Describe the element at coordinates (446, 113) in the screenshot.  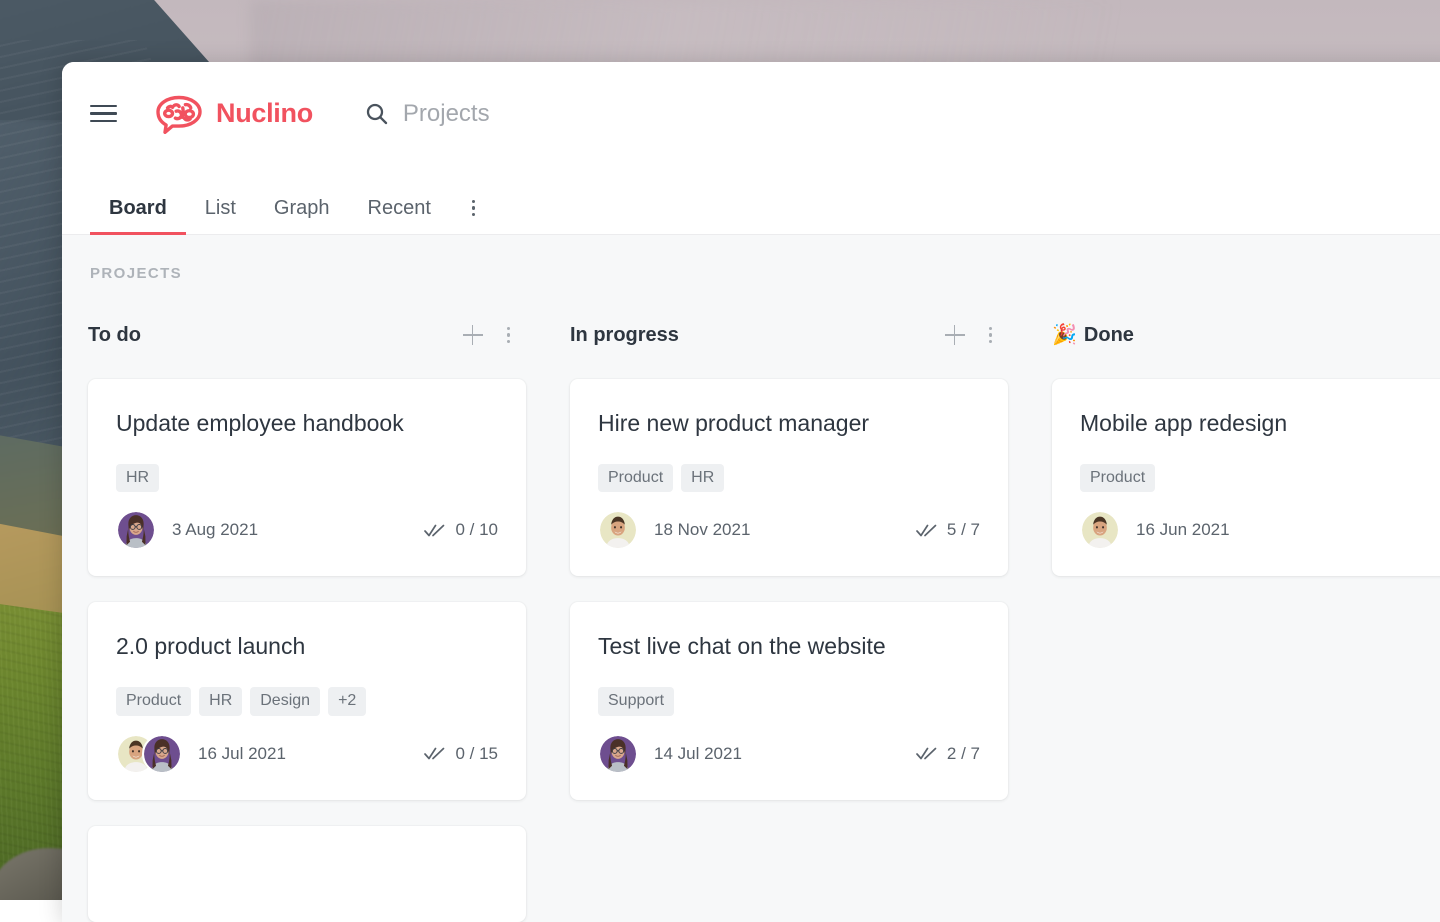
I see `search-placeholder: Projects` at that location.